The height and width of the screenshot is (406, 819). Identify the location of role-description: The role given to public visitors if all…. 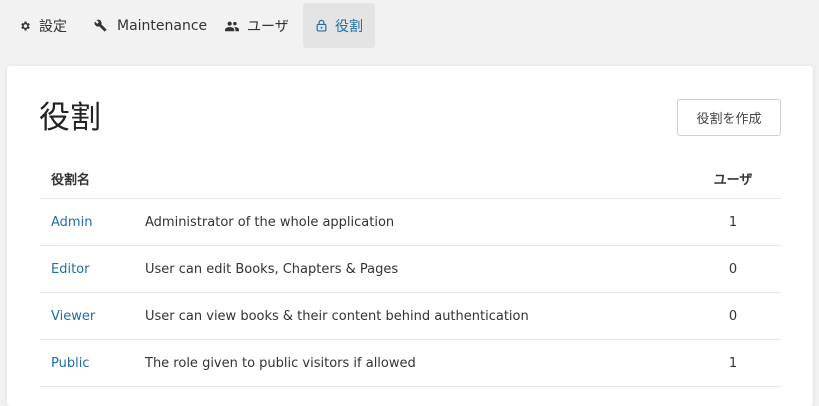
(280, 363).